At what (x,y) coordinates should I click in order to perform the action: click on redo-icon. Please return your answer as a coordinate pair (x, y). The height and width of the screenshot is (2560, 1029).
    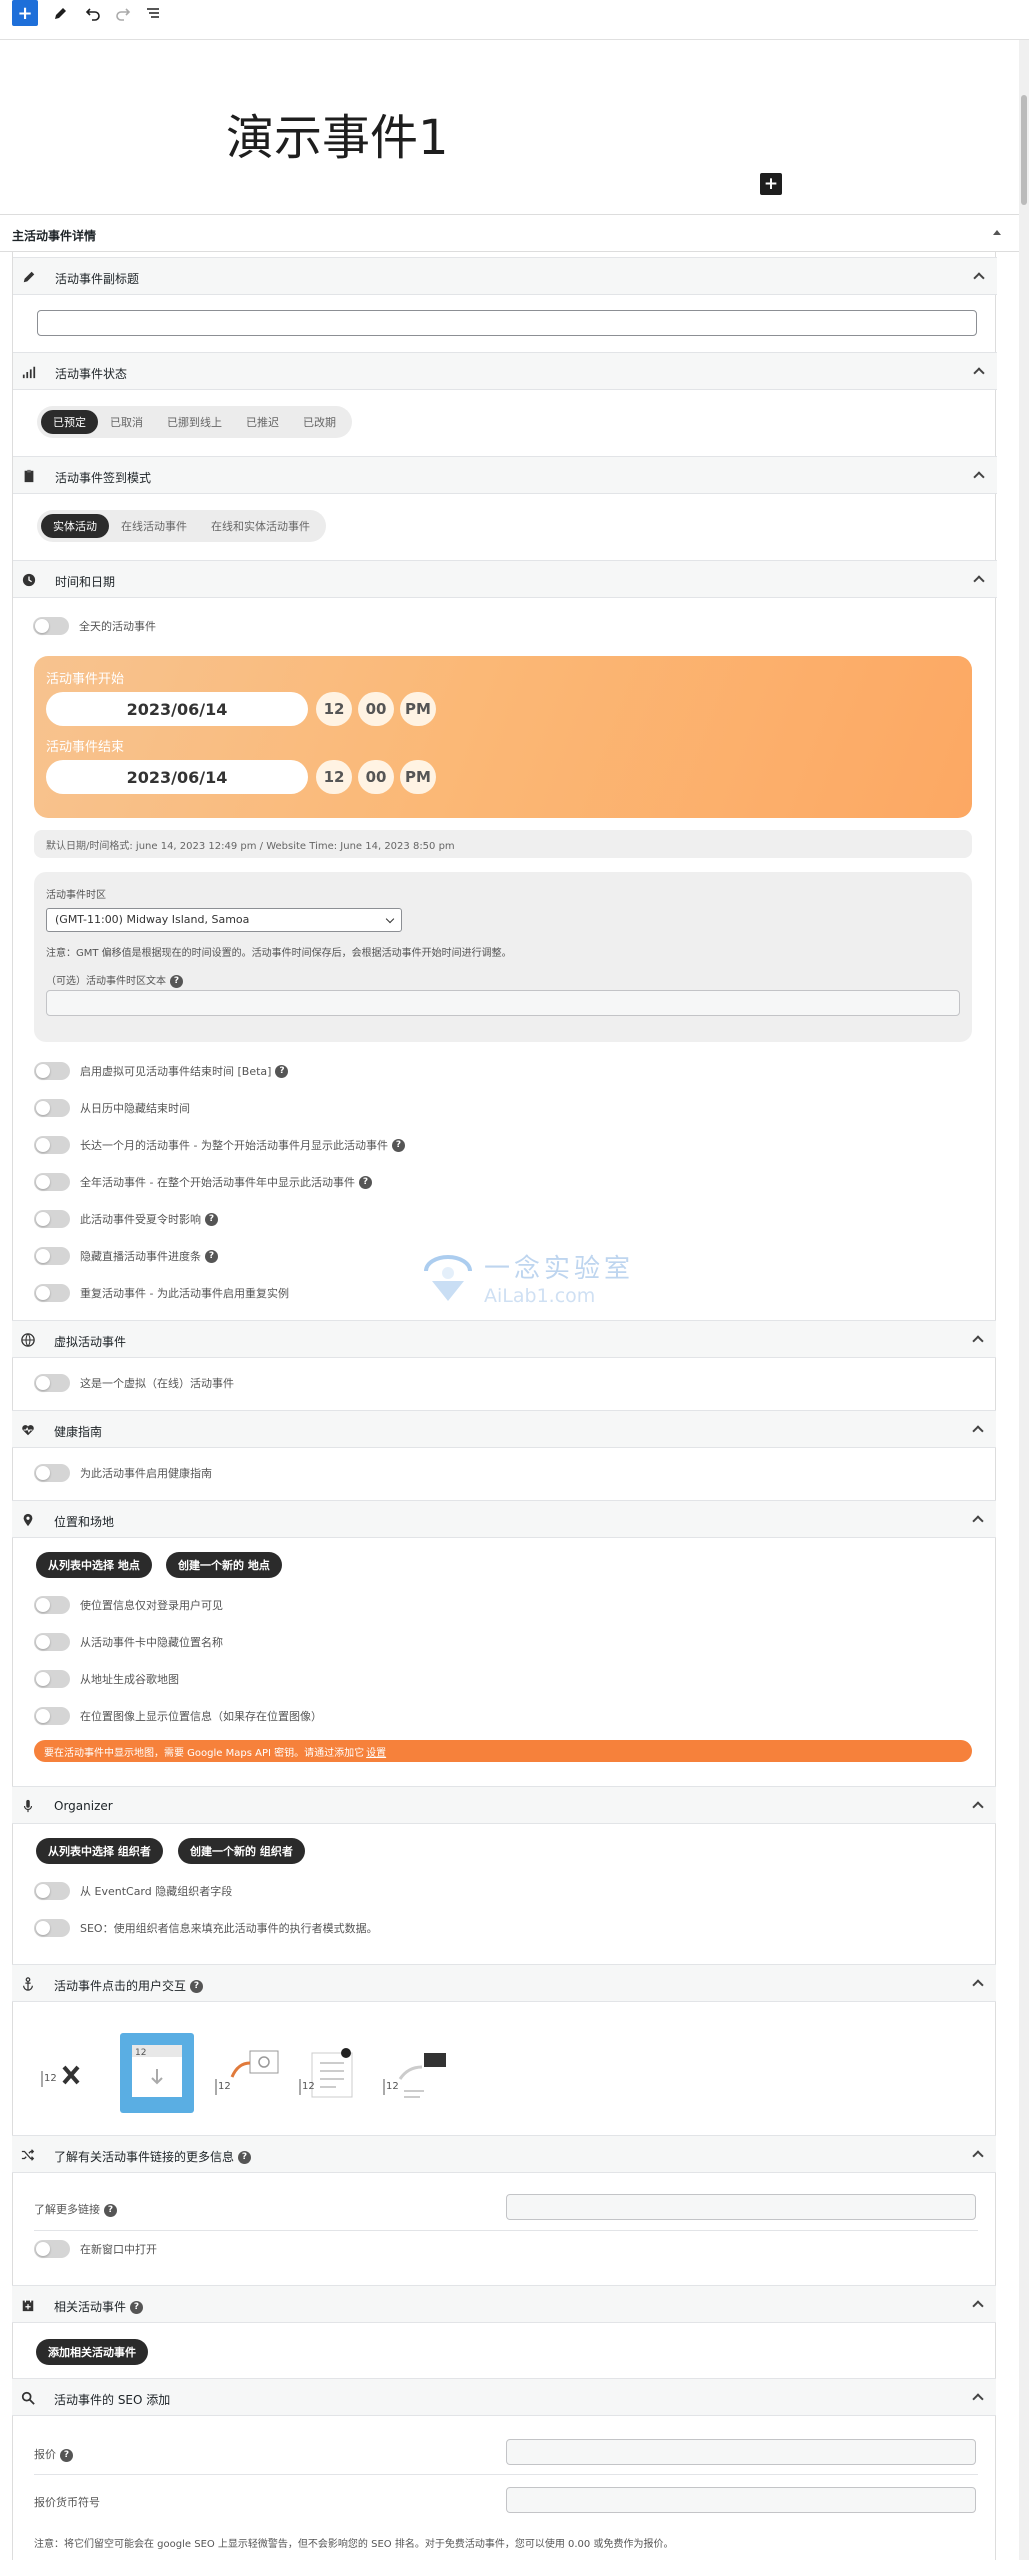
    Looking at the image, I should click on (123, 13).